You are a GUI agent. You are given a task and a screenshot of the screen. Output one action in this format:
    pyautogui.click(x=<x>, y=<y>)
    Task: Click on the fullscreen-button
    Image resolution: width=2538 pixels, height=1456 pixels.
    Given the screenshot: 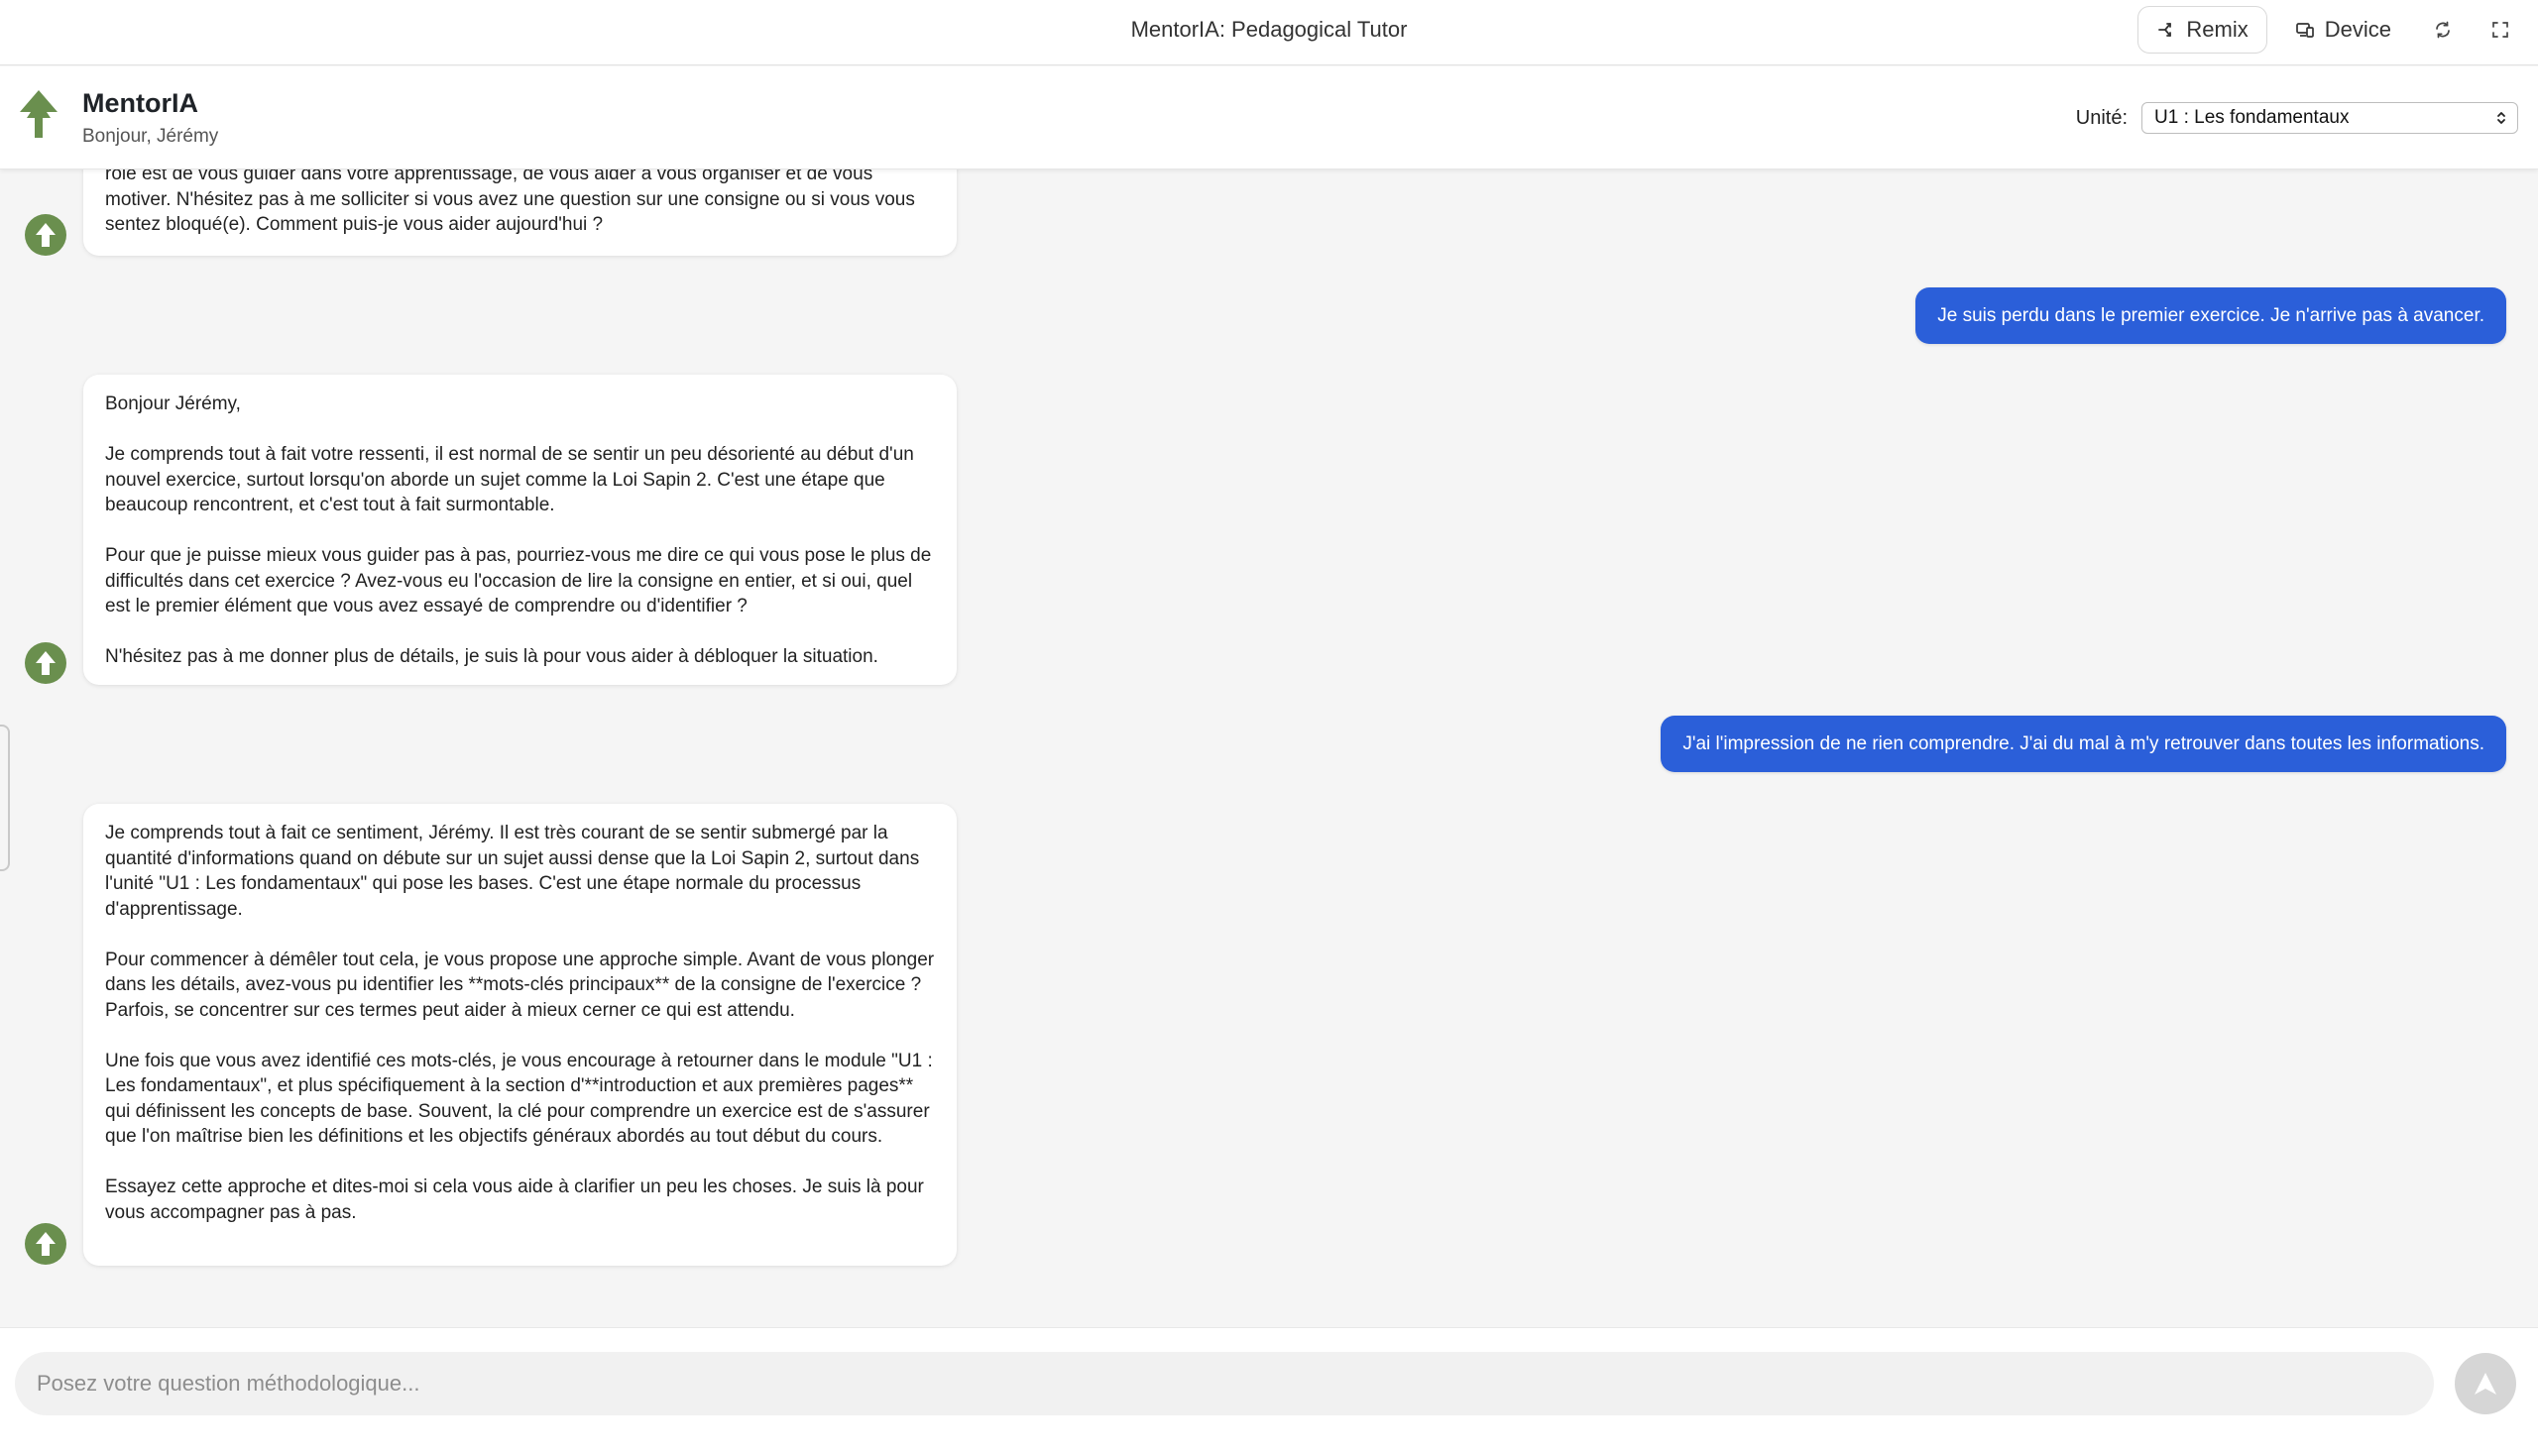 What is the action you would take?
    pyautogui.click(x=2500, y=30)
    